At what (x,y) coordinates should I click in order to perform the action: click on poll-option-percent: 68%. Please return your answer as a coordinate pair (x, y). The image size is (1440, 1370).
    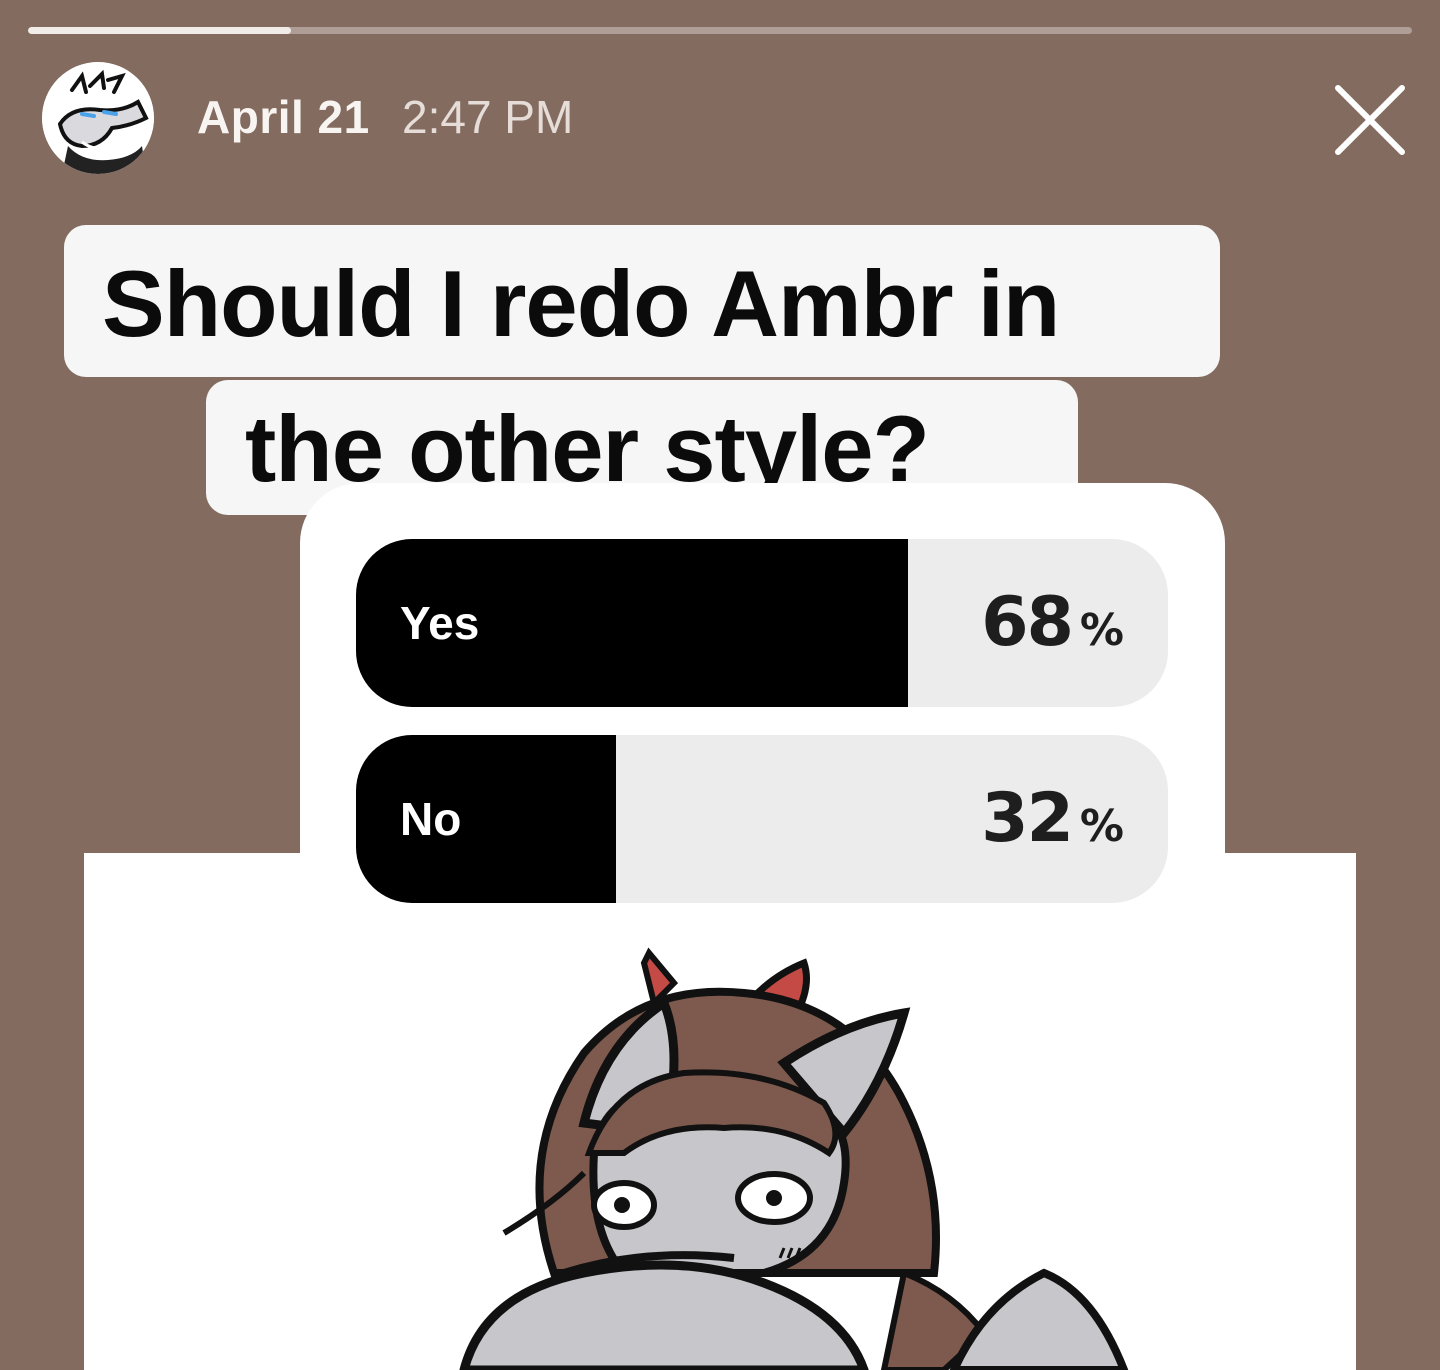
    Looking at the image, I should click on (1052, 622).